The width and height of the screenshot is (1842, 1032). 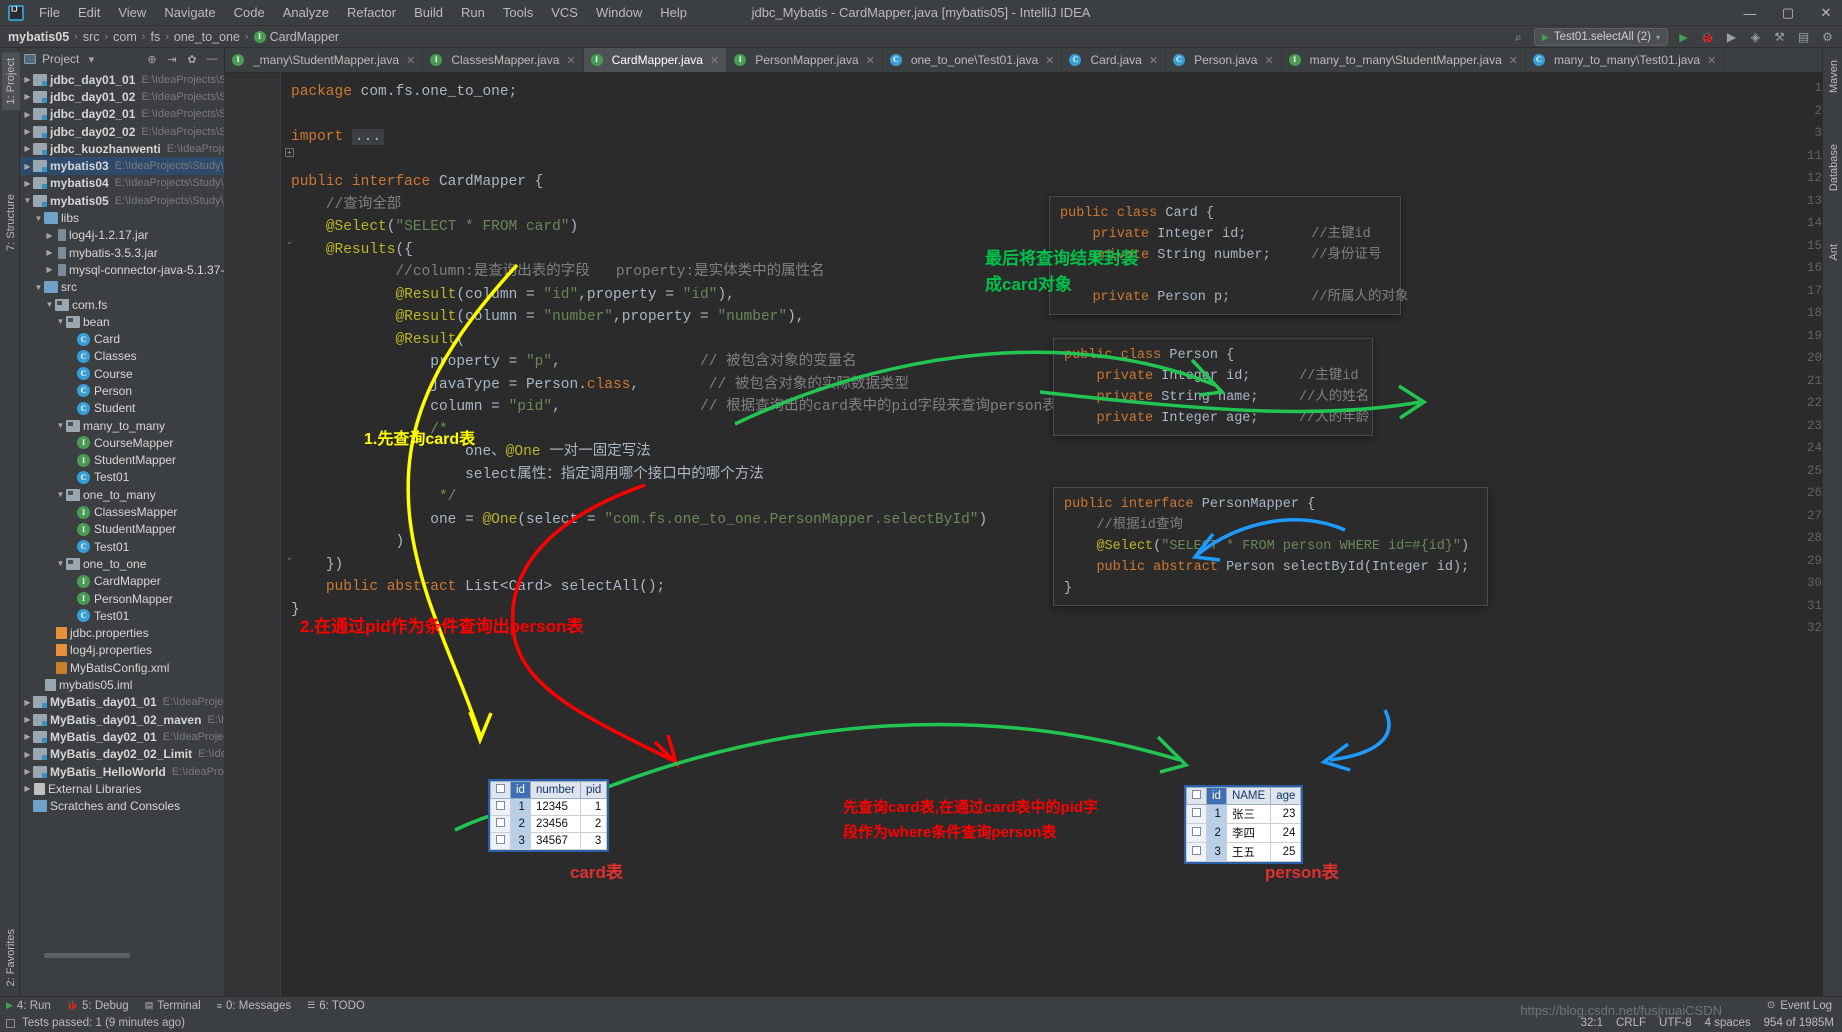 I want to click on tree-item-one-to-many: ▼ one_to_many, so click(x=122, y=494).